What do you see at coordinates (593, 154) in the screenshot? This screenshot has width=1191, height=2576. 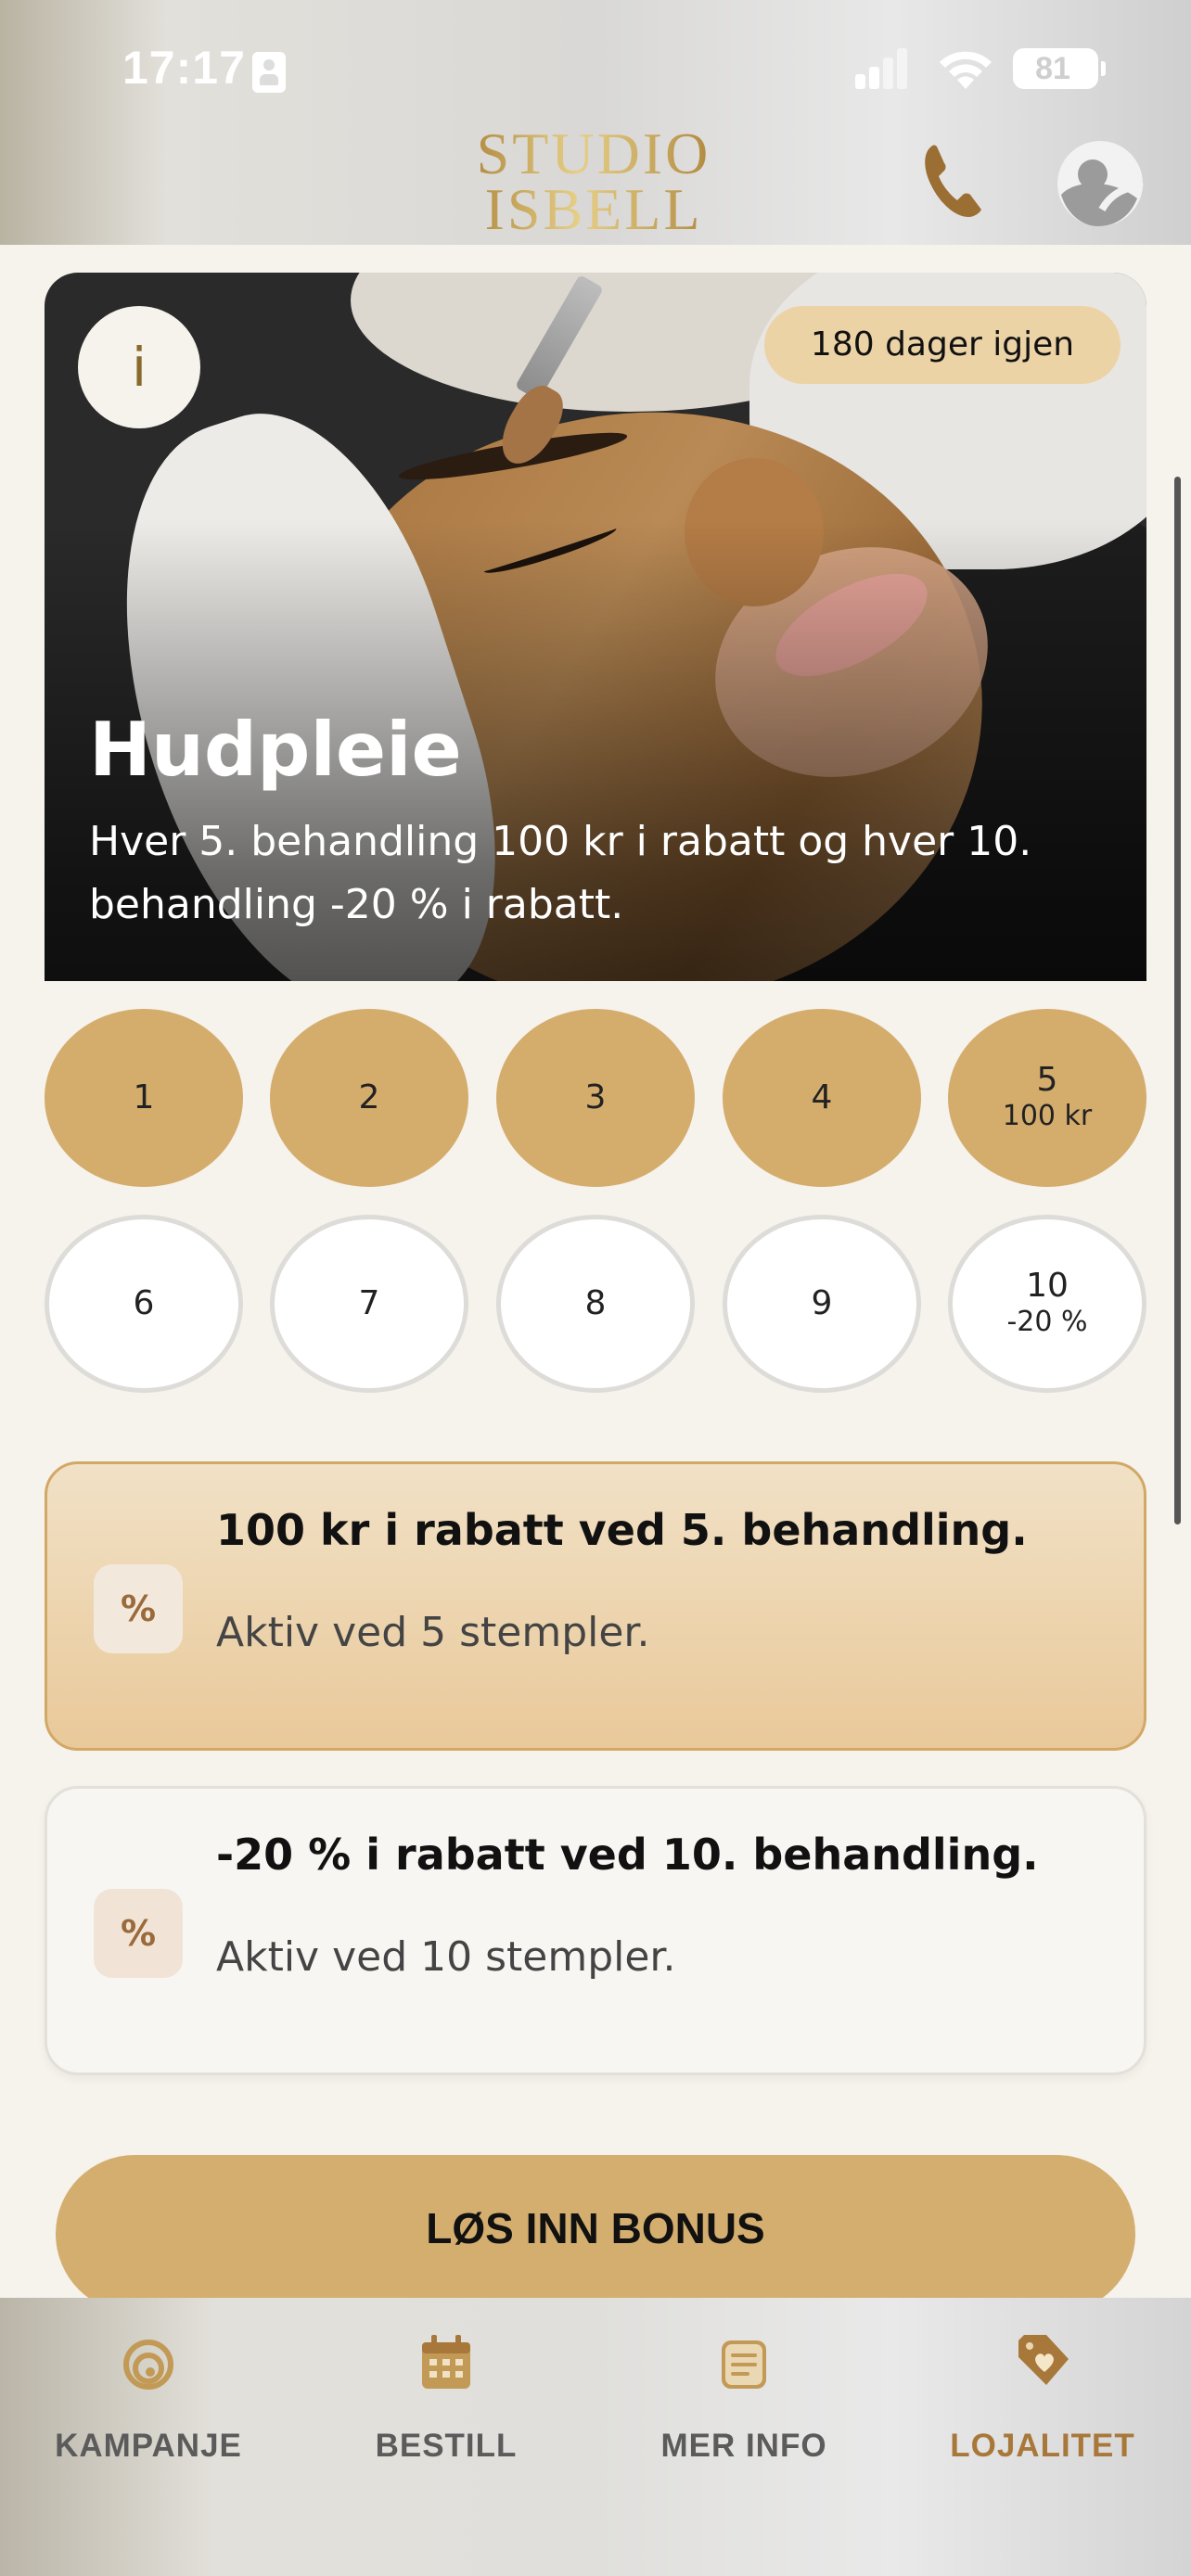 I see `logo-line-1: STUDIO` at bounding box center [593, 154].